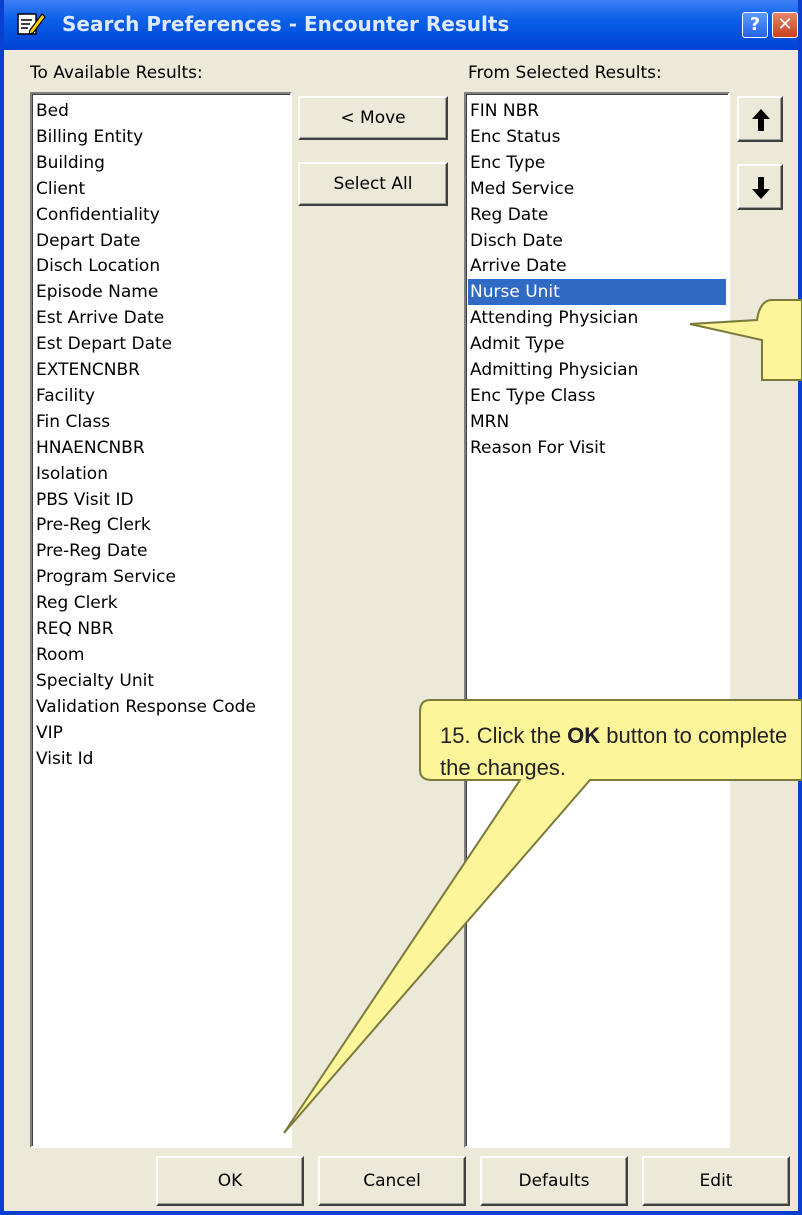  Describe the element at coordinates (584, 735) in the screenshot. I see `callout-text-bold: OK` at that location.